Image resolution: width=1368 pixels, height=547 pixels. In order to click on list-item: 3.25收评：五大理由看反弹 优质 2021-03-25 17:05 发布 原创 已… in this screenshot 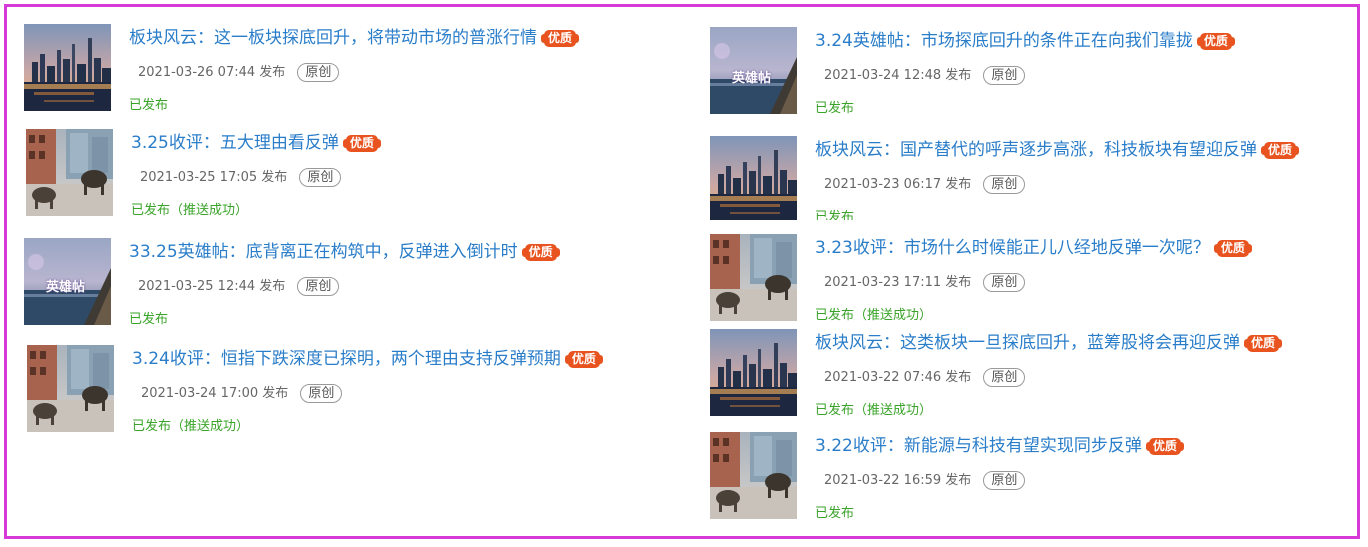, I will do `click(356, 175)`.